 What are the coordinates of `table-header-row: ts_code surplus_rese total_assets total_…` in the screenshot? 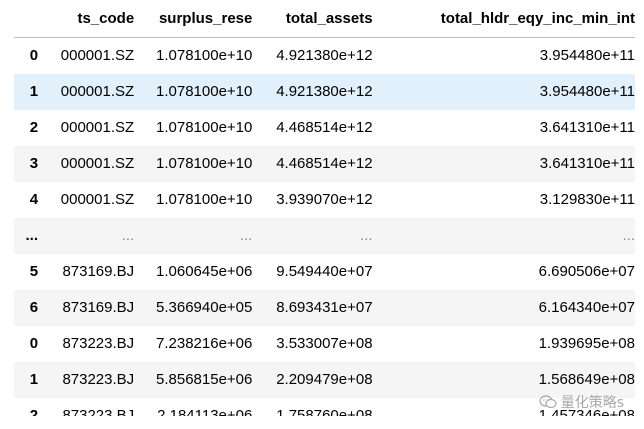 It's located at (324, 19).